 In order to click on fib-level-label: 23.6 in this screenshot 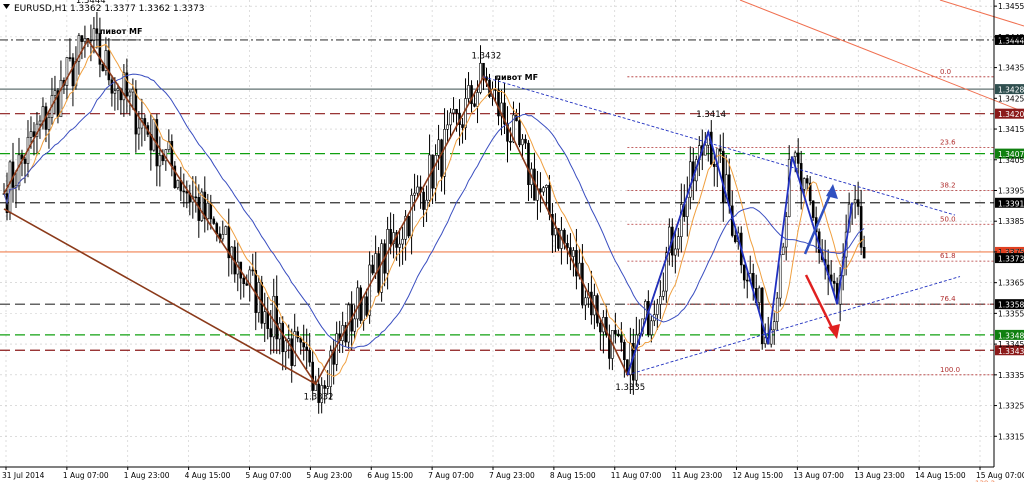, I will do `click(948, 142)`.